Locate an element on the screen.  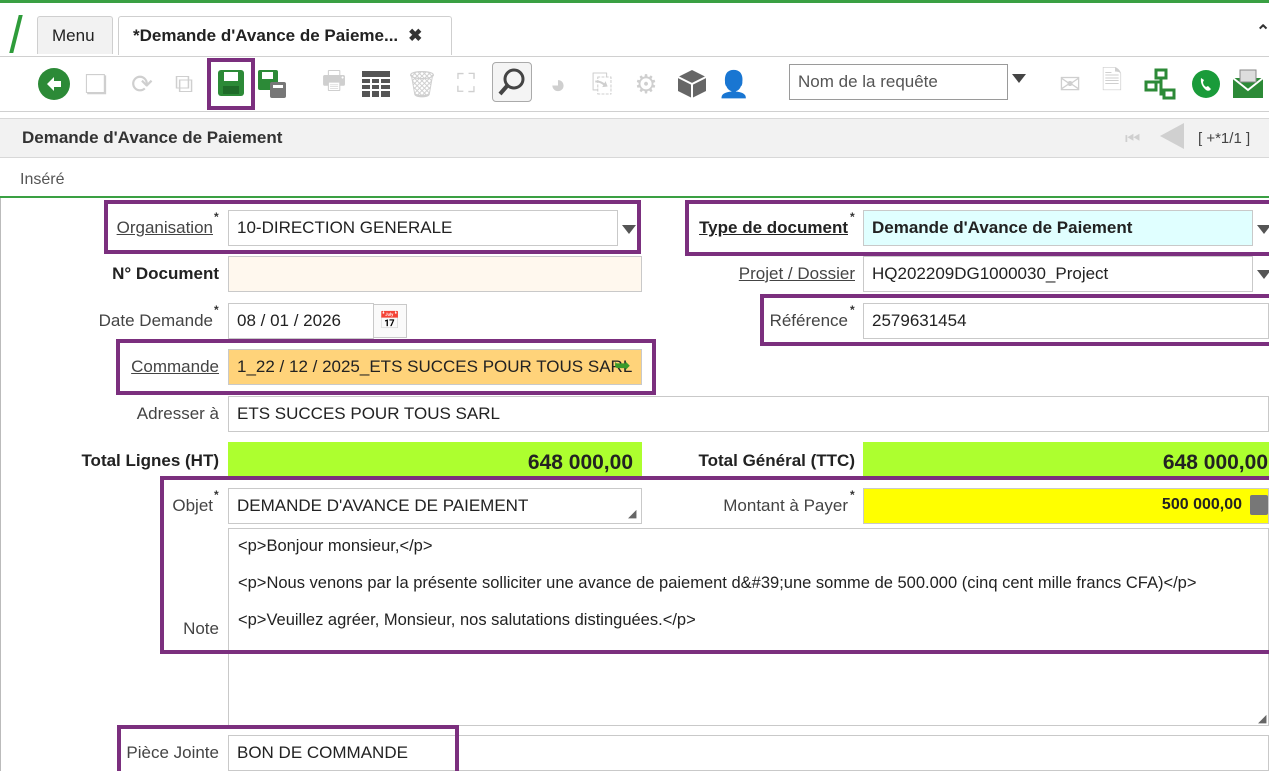
projet-label: Projet / Dossier is located at coordinates (777, 274).